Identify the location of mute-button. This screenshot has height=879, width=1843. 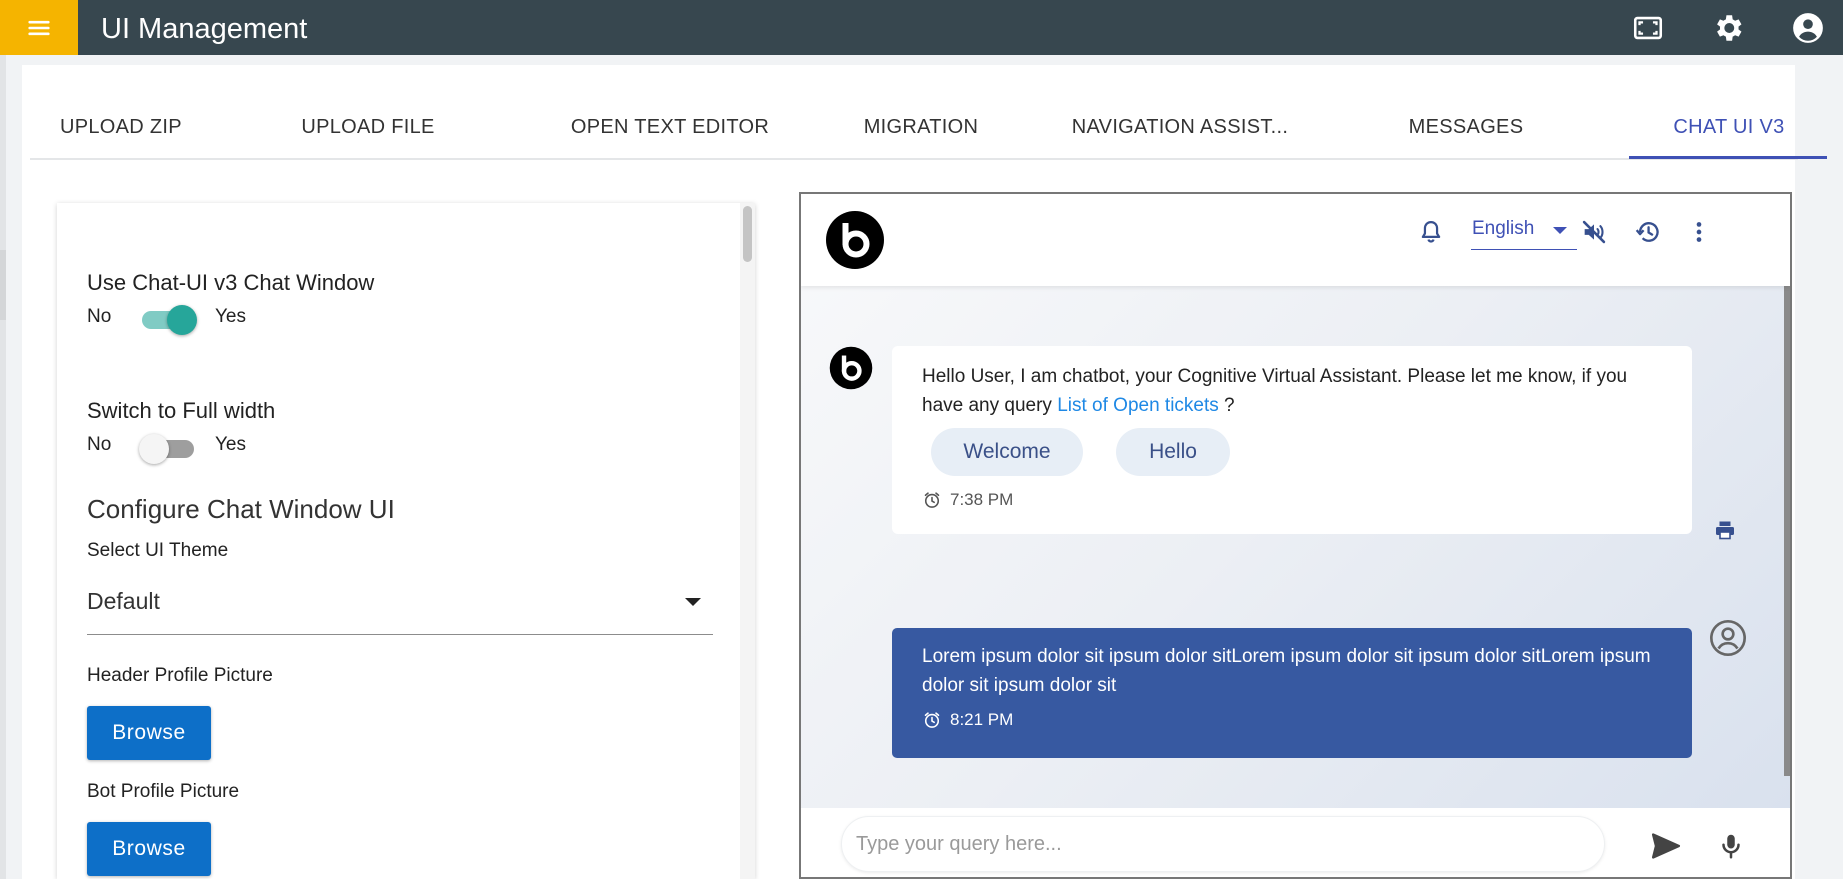
(1594, 232).